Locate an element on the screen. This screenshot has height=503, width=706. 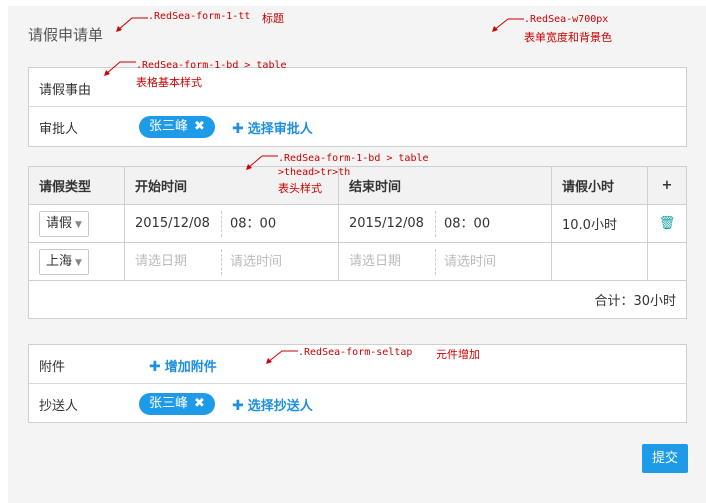
annotation-width-class: .RedSea-w700px is located at coordinates (566, 19).